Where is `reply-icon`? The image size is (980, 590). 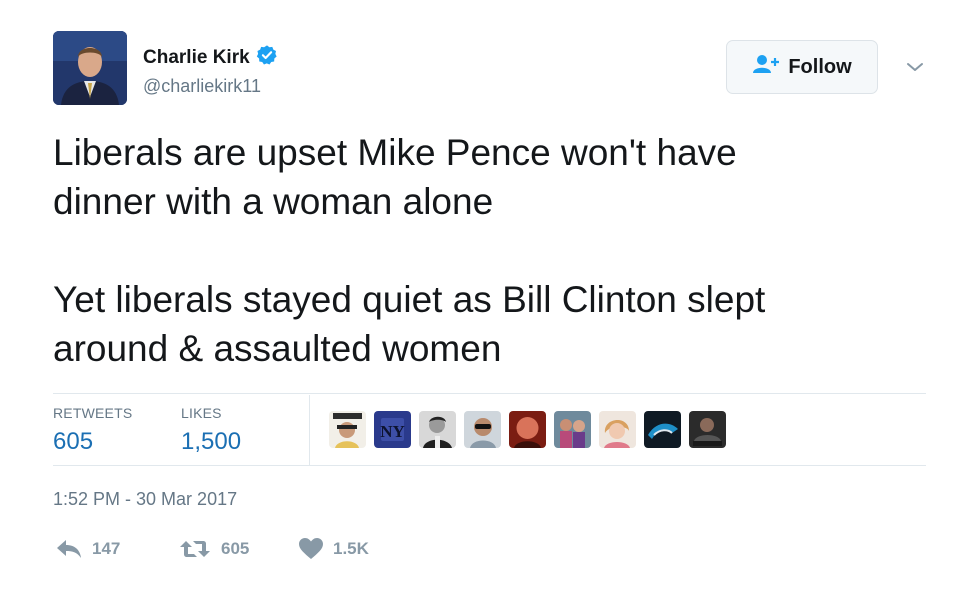 reply-icon is located at coordinates (69, 549).